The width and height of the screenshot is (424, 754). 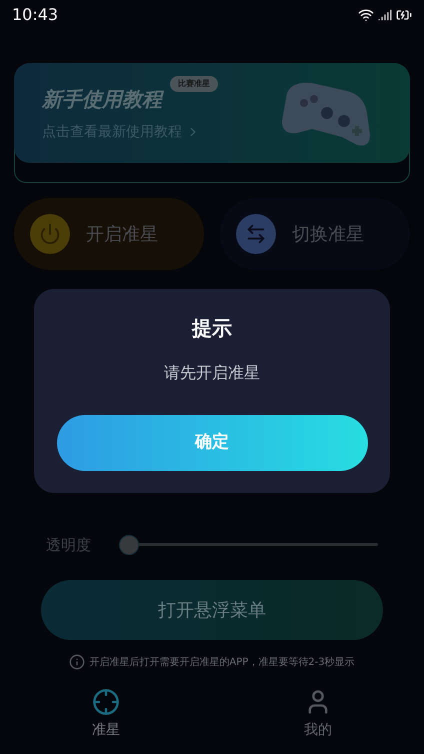 I want to click on hint-text: 开启准星后打开需要开启准星的APP，准星要等待2-3秒显示, so click(x=222, y=663).